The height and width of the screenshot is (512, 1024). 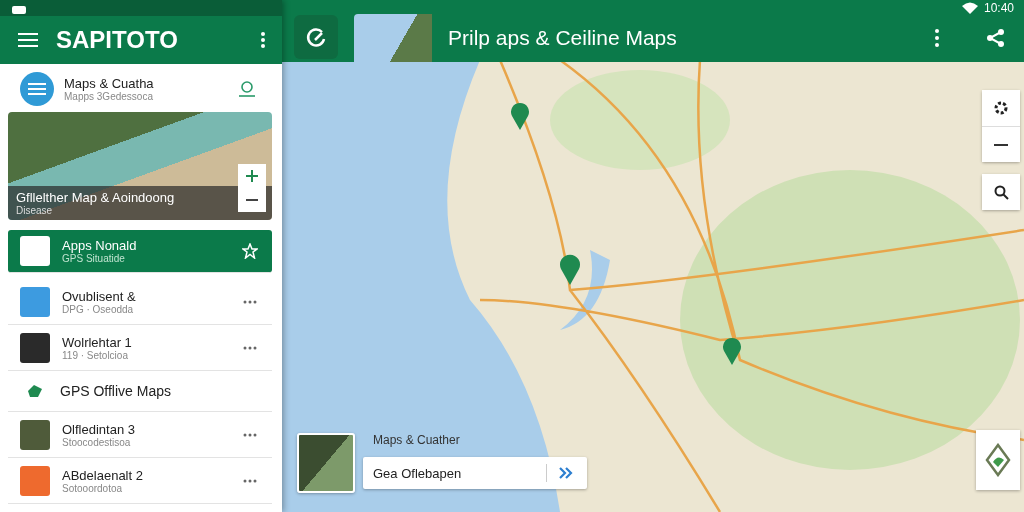 I want to click on item-subtitle: Stoocodestisoa, so click(x=97, y=442).